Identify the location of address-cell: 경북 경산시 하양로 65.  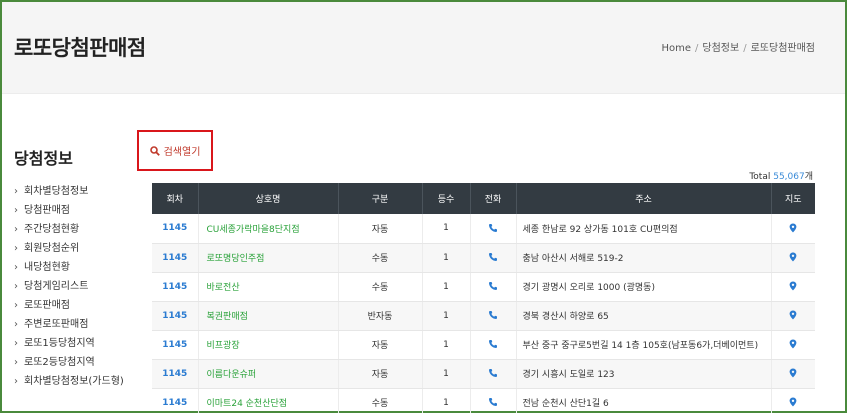
(644, 316).